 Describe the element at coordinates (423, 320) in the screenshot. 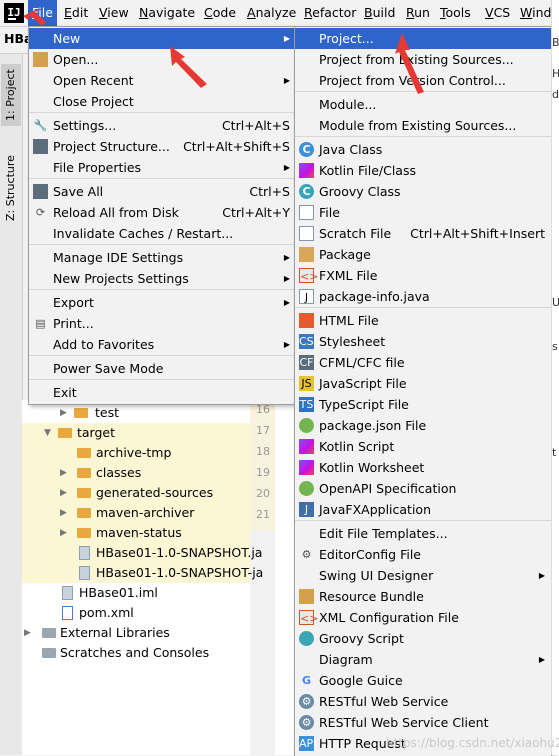

I see `new-menu-item-html-file: HTML File` at that location.